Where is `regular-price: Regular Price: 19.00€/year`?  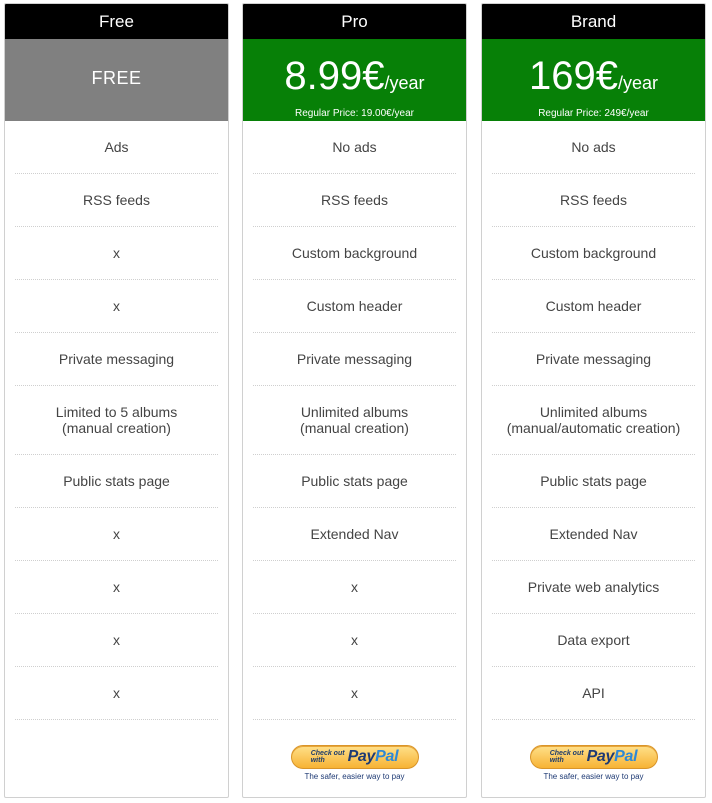 regular-price: Regular Price: 19.00€/year is located at coordinates (354, 113).